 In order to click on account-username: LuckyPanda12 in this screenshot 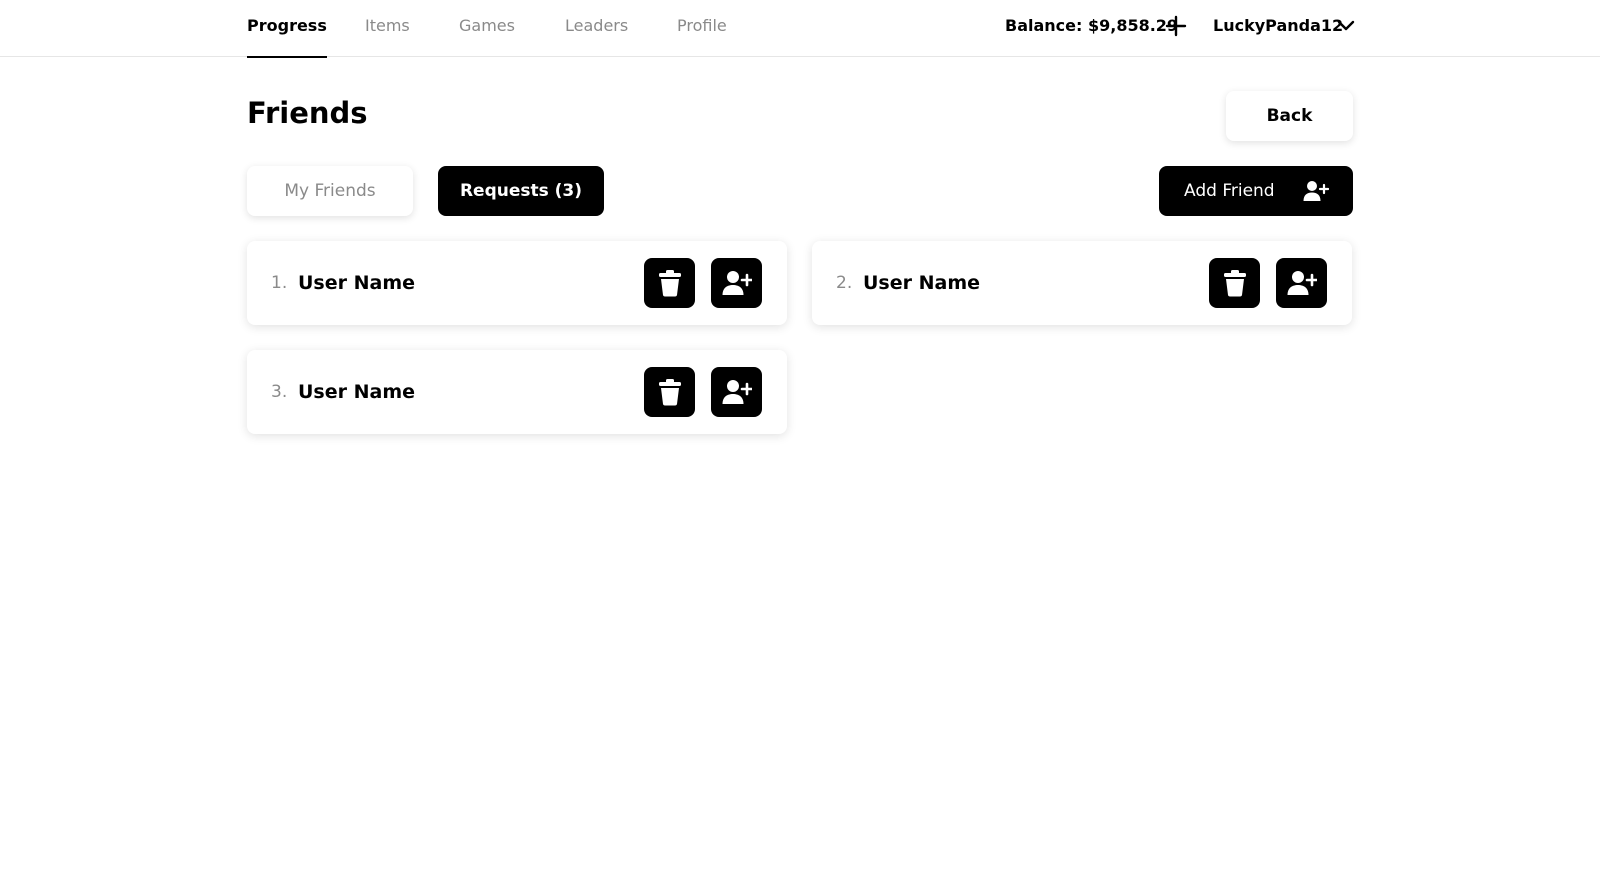, I will do `click(1278, 26)`.